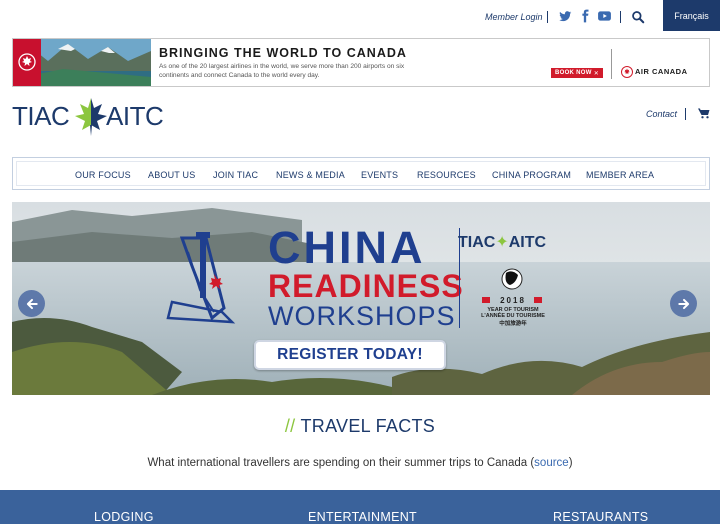 The height and width of the screenshot is (524, 720). Describe the element at coordinates (531, 175) in the screenshot. I see `nav-item-china-program: CHINA PROGRAM` at that location.